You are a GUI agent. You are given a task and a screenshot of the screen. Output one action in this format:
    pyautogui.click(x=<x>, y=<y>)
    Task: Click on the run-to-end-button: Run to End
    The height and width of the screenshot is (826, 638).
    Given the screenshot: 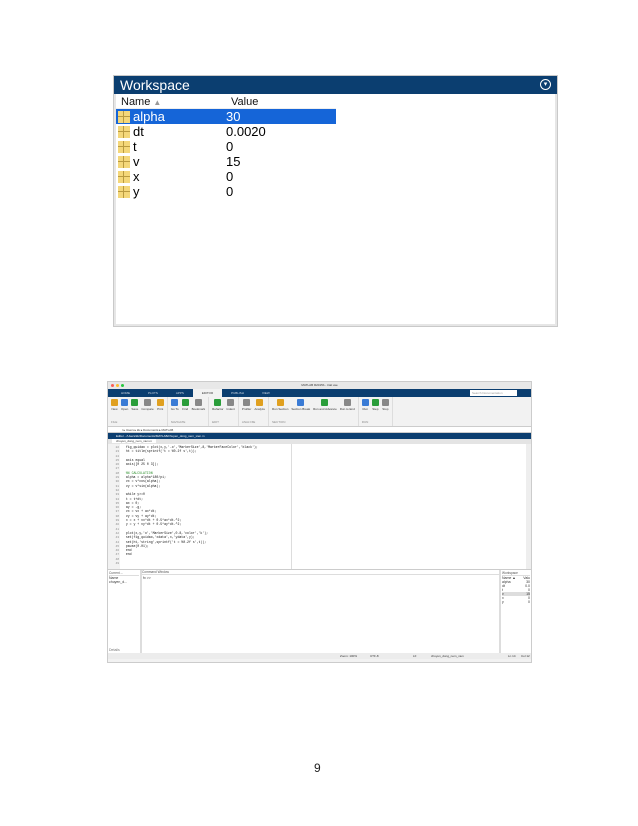 What is the action you would take?
    pyautogui.click(x=347, y=405)
    